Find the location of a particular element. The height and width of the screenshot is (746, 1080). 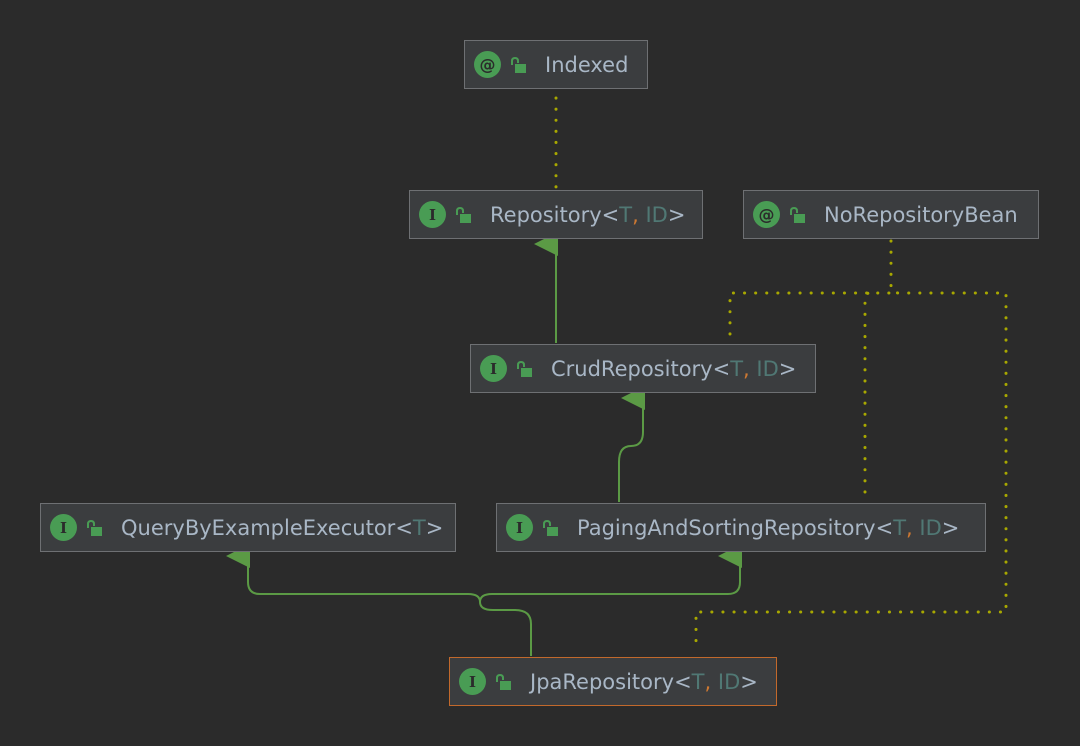

node-label: PagingAndSortingRepository<T, ID> is located at coordinates (768, 527).